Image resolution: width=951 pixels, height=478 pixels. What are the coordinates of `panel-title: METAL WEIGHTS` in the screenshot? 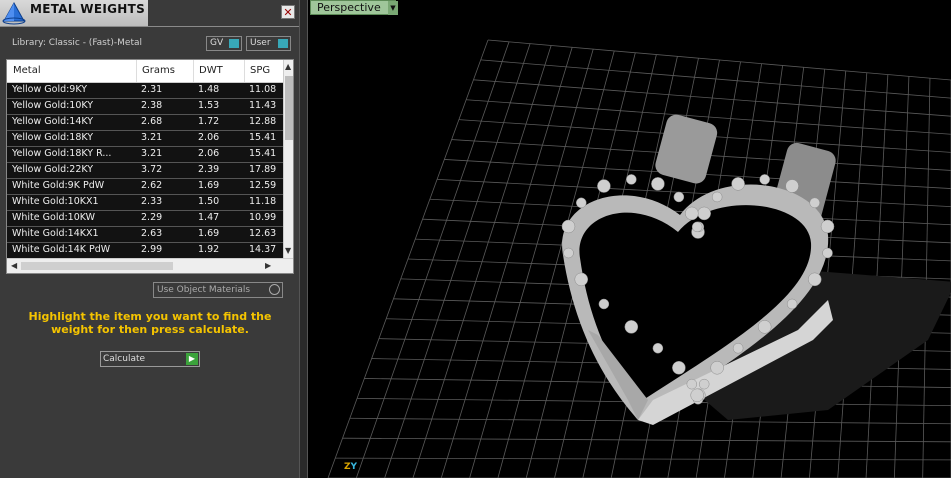 It's located at (88, 9).